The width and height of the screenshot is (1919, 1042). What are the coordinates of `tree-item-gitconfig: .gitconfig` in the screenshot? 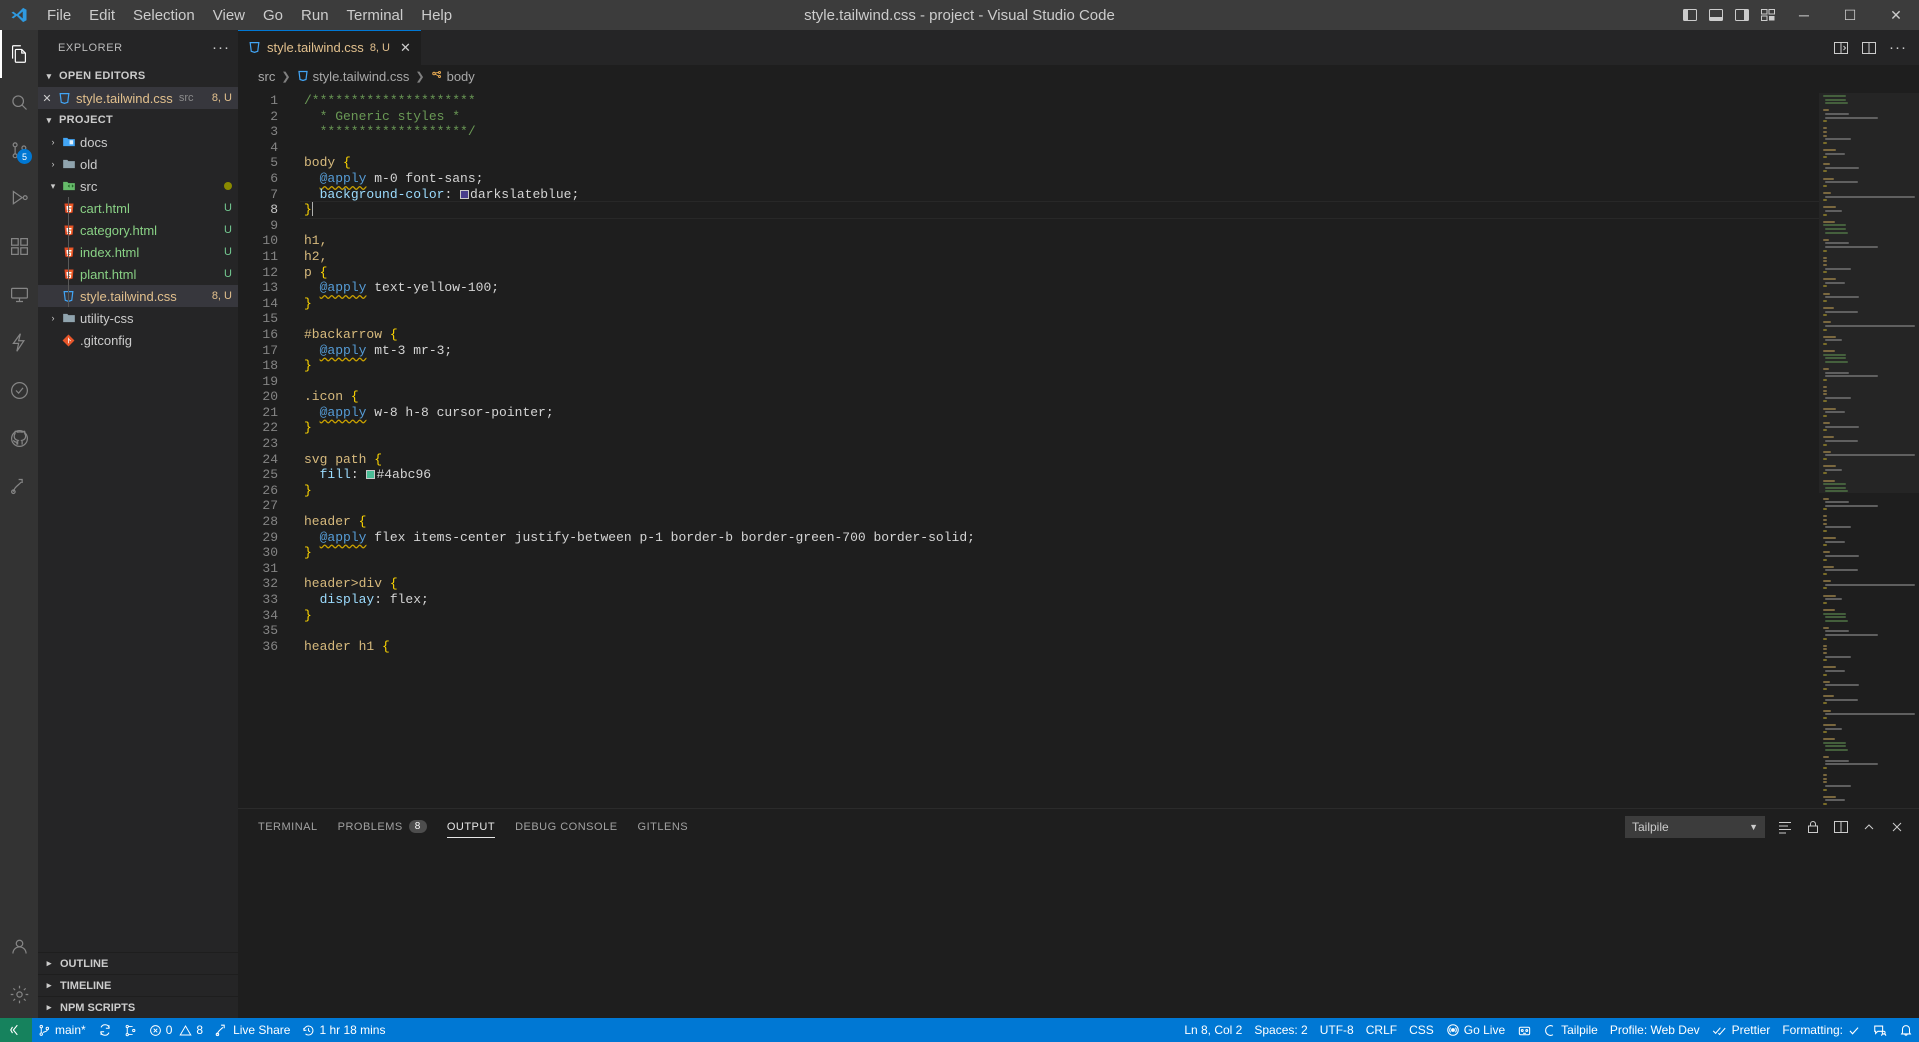 It's located at (138, 340).